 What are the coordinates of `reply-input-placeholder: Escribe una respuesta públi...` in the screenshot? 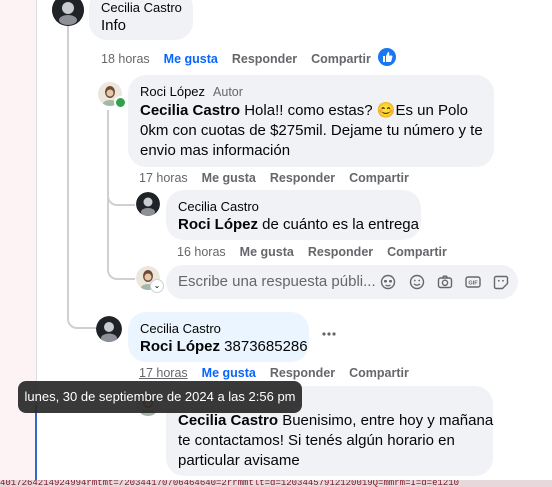 It's located at (277, 281).